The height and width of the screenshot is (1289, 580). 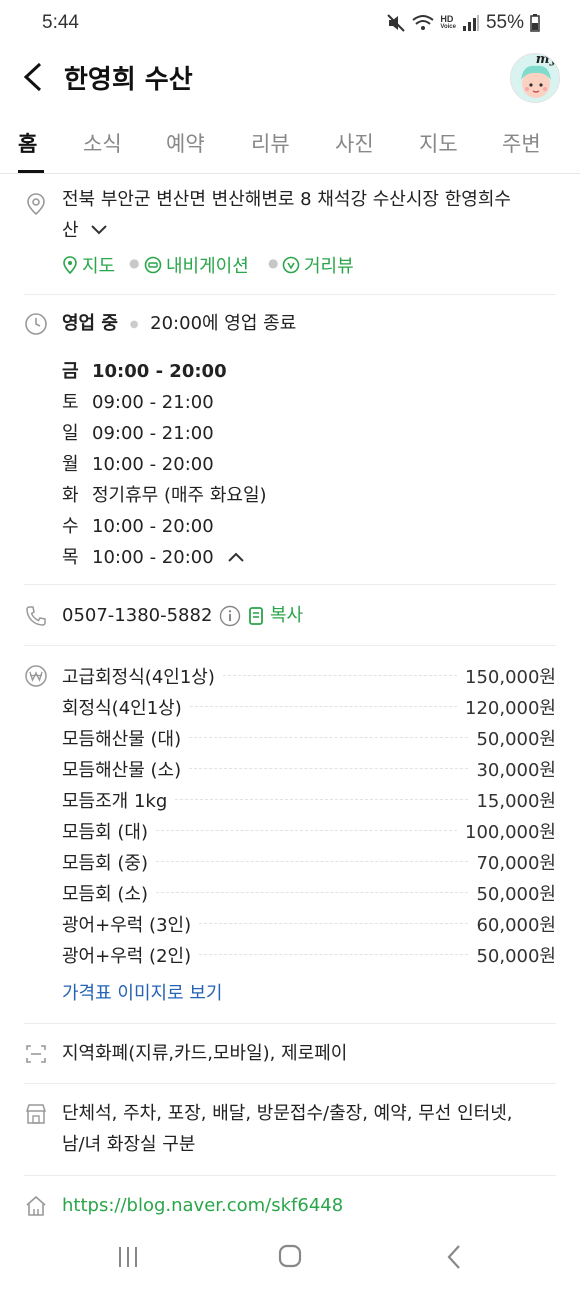 I want to click on tab-news: 소식, so click(x=102, y=143).